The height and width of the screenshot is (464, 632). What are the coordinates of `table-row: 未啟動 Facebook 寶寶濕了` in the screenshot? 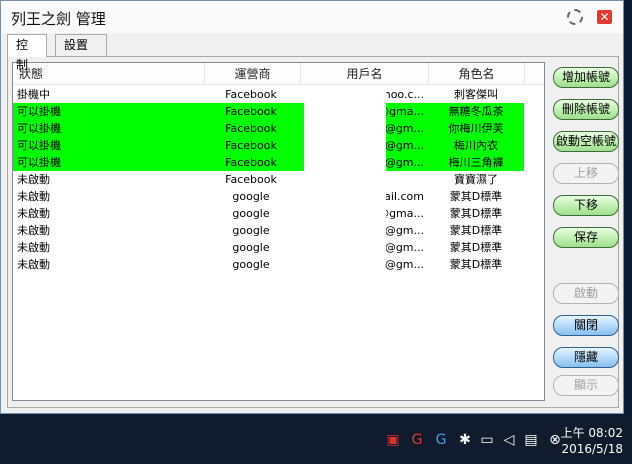 It's located at (268, 179).